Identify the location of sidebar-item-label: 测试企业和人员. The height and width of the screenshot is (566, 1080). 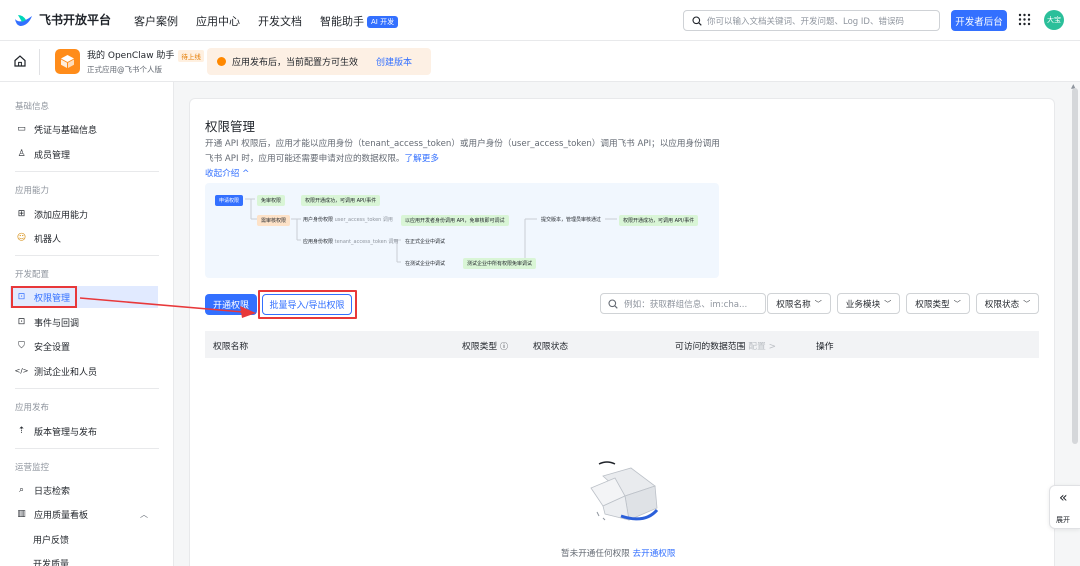
(66, 372).